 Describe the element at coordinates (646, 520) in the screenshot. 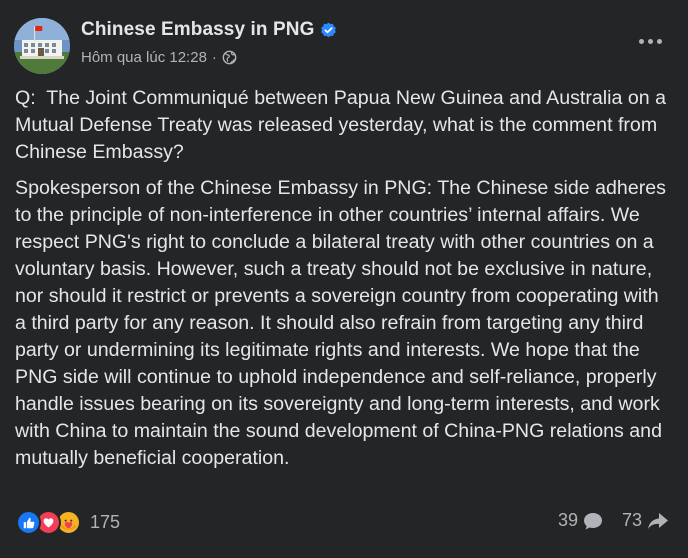

I see `share-count-button: 73` at that location.